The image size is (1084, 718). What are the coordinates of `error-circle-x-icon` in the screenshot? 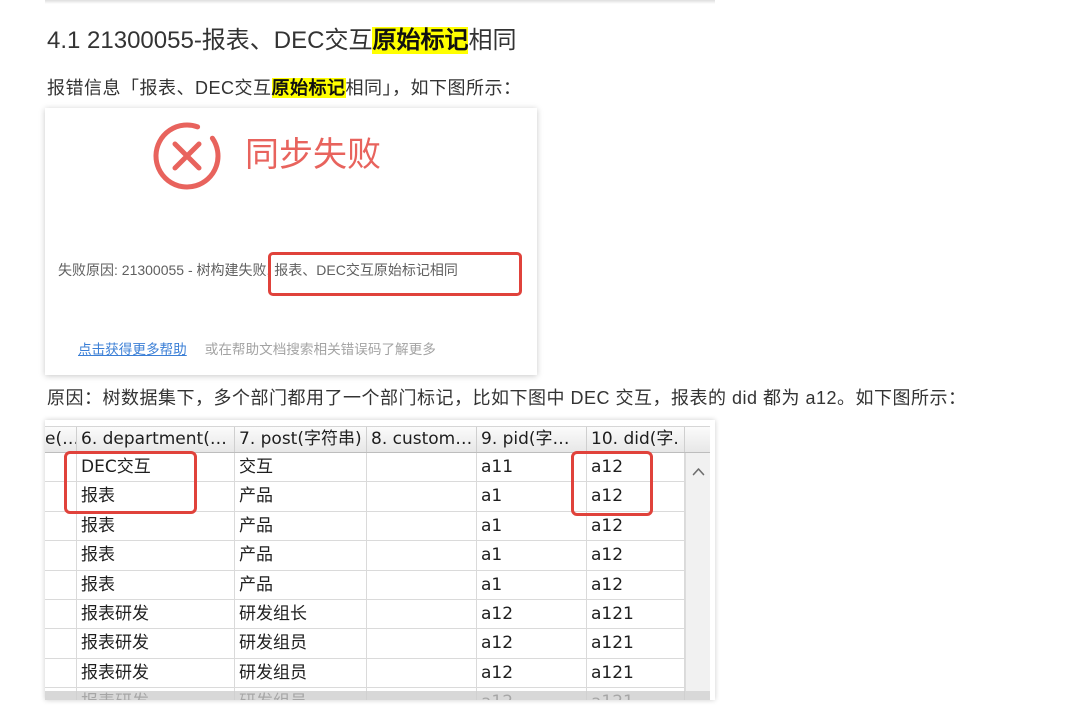 It's located at (187, 156).